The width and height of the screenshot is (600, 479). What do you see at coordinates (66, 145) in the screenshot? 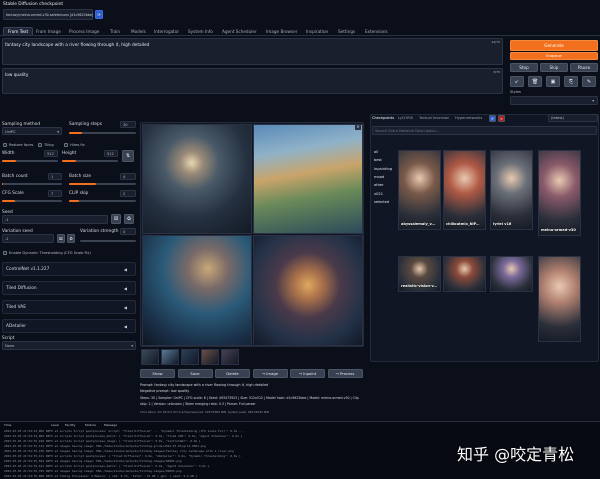
I see `hires-fix-checkbox` at bounding box center [66, 145].